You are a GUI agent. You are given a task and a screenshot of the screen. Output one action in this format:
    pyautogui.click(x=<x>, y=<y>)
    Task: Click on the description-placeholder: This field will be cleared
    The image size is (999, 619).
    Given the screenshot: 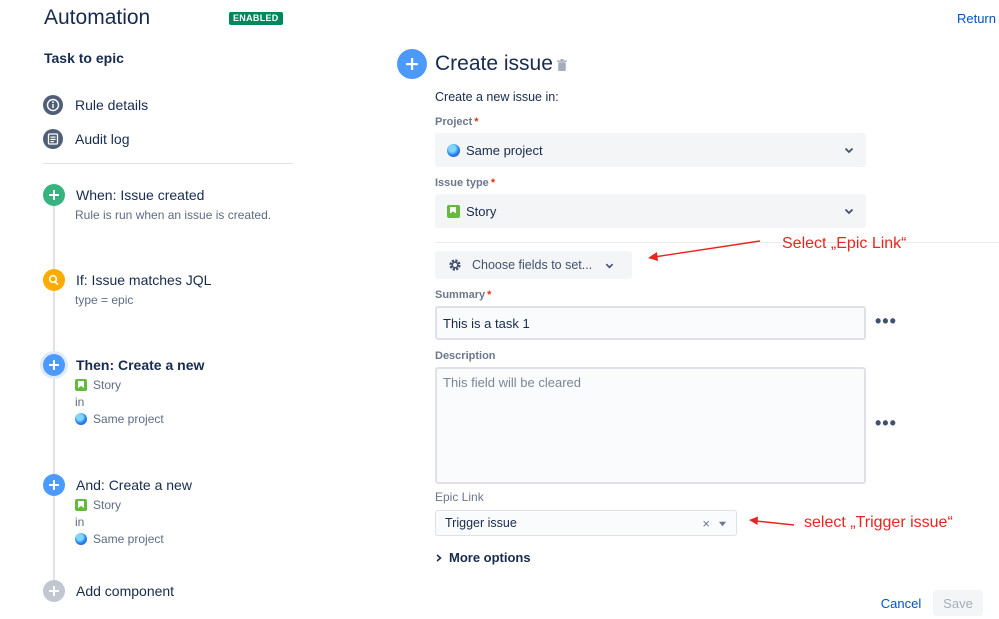 What is the action you would take?
    pyautogui.click(x=512, y=382)
    